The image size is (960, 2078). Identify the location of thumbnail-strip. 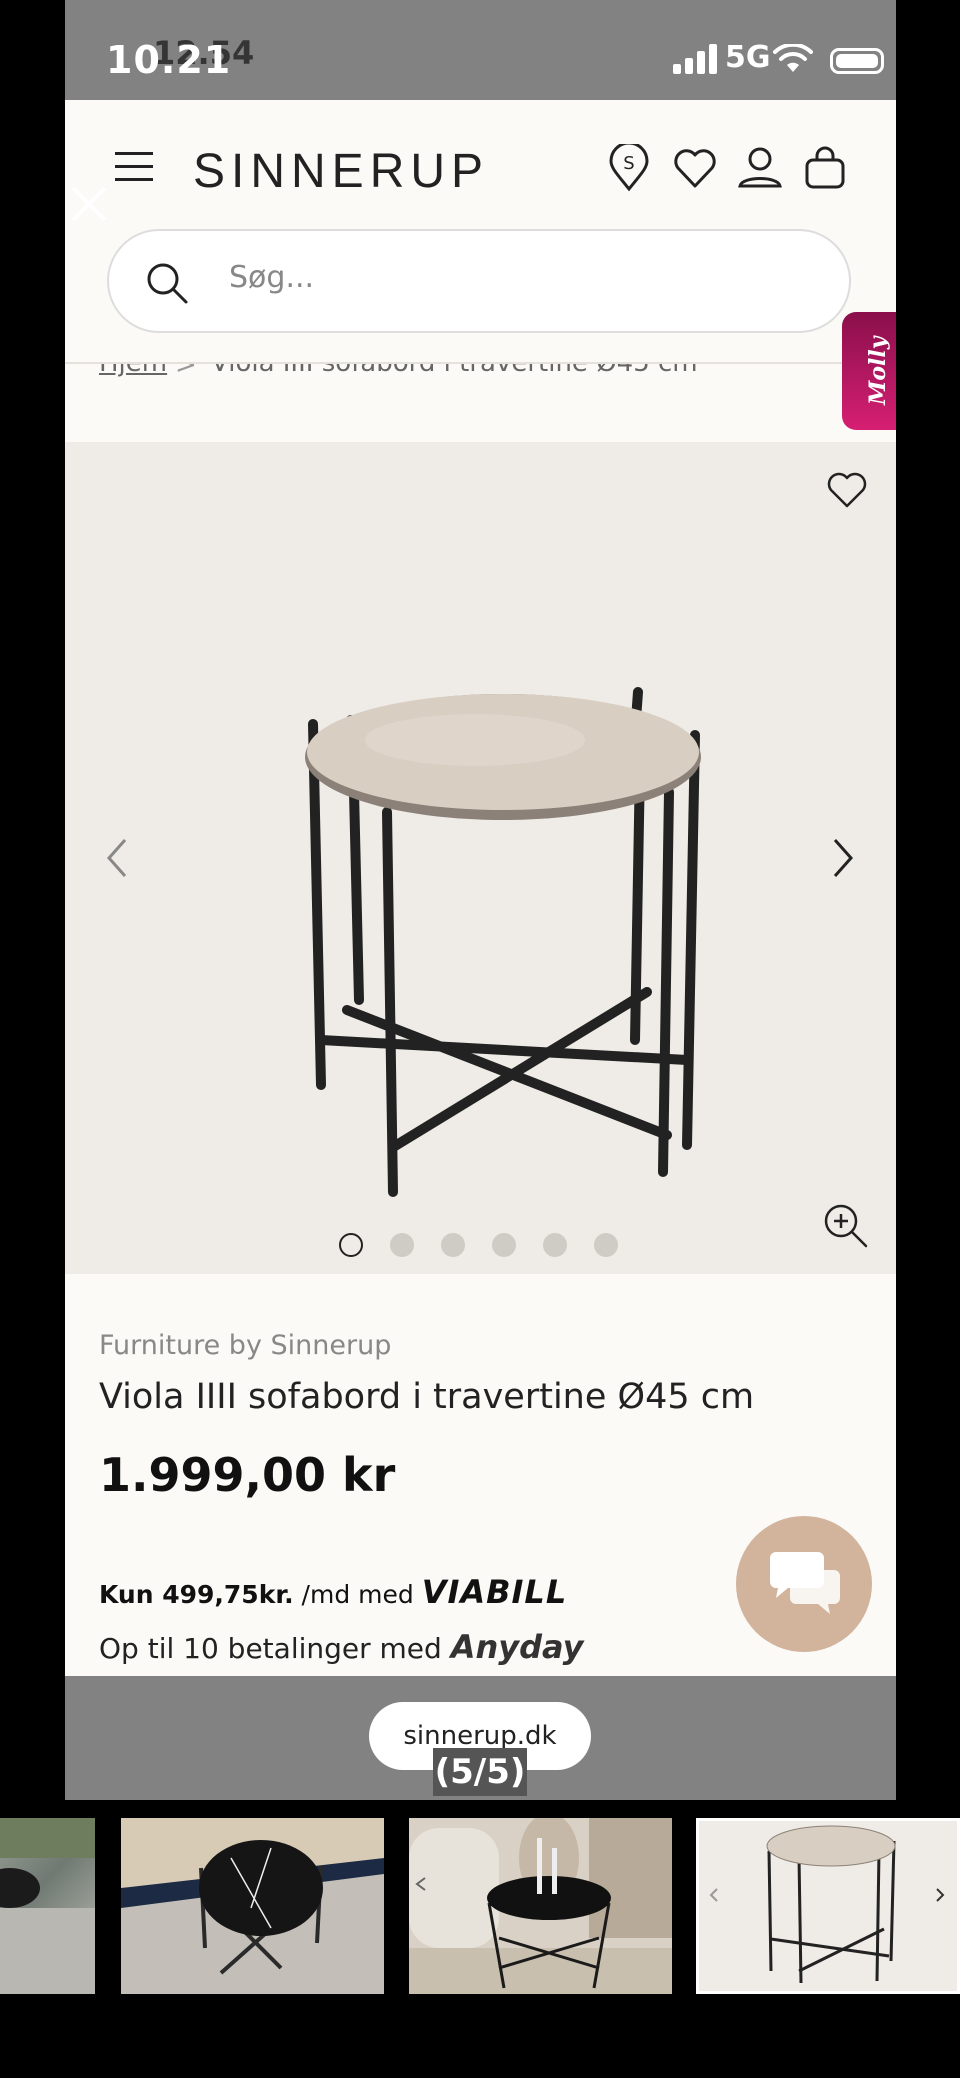
(480, 1906).